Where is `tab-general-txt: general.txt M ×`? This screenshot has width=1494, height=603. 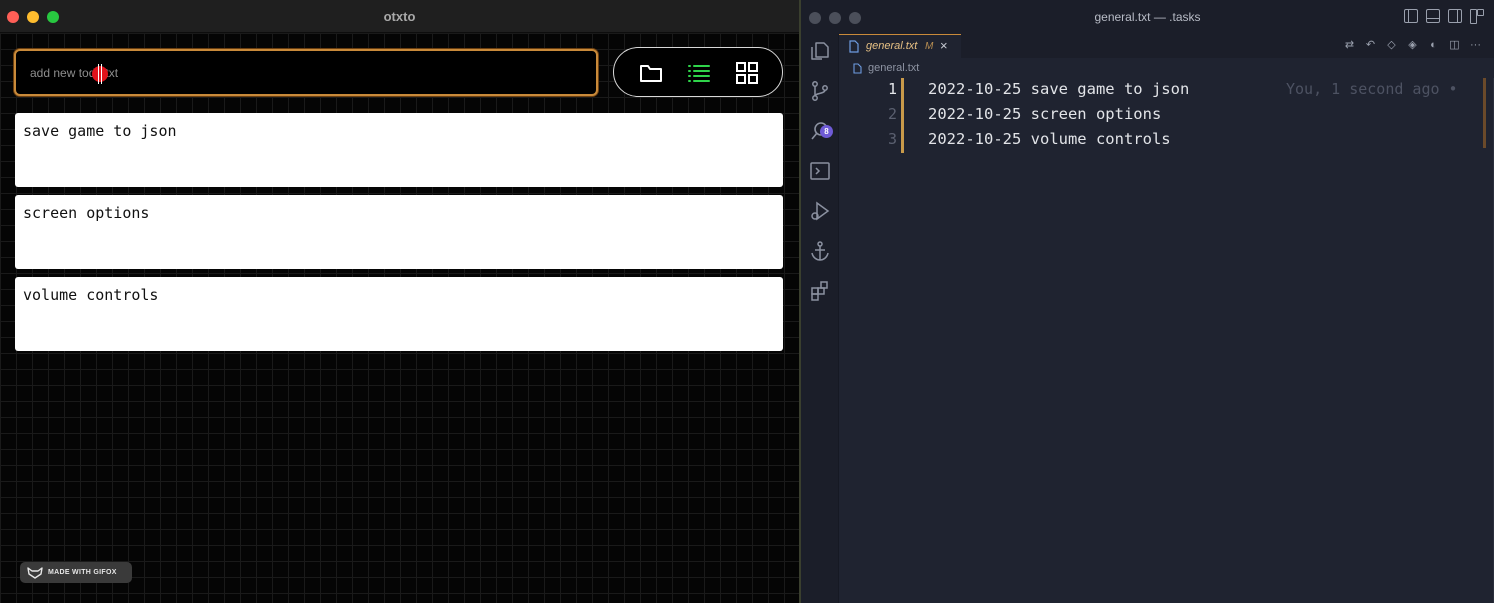
tab-general-txt: general.txt M × is located at coordinates (900, 46).